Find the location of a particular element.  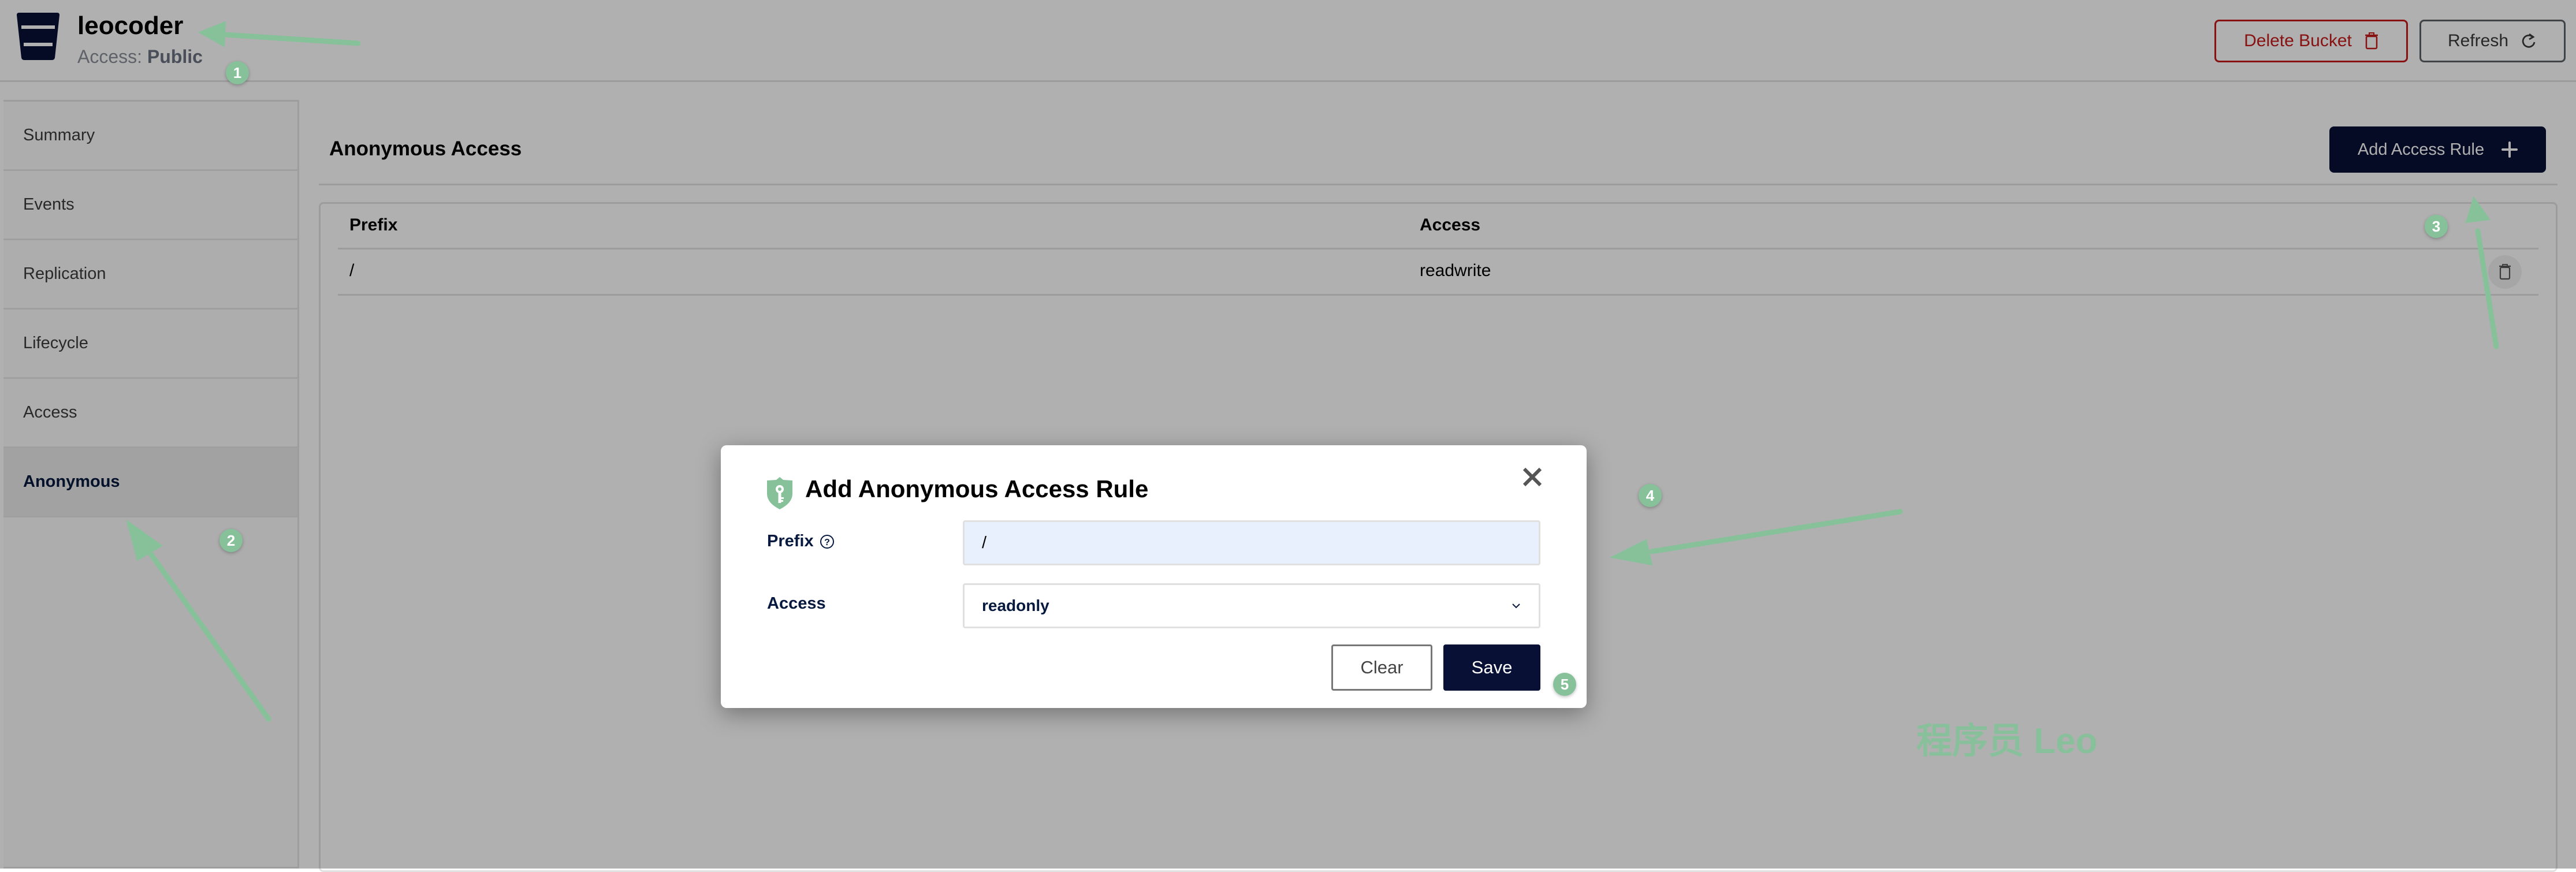

access-field-label: Access is located at coordinates (796, 604).